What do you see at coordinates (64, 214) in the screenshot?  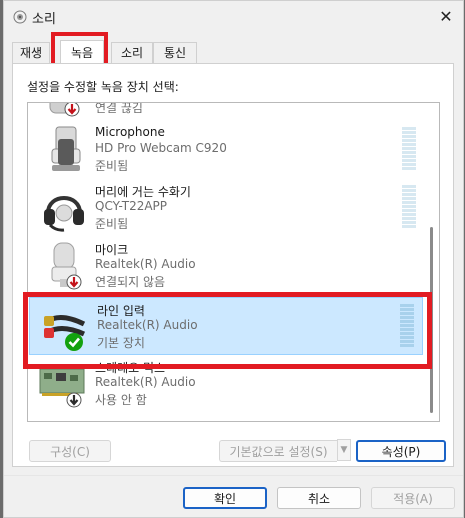 I see `headset-icon` at bounding box center [64, 214].